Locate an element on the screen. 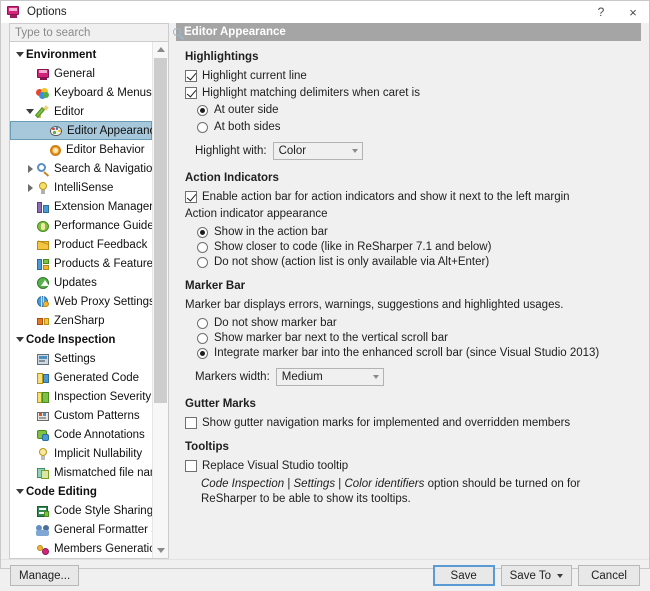  close-icon: × is located at coordinates (633, 12).